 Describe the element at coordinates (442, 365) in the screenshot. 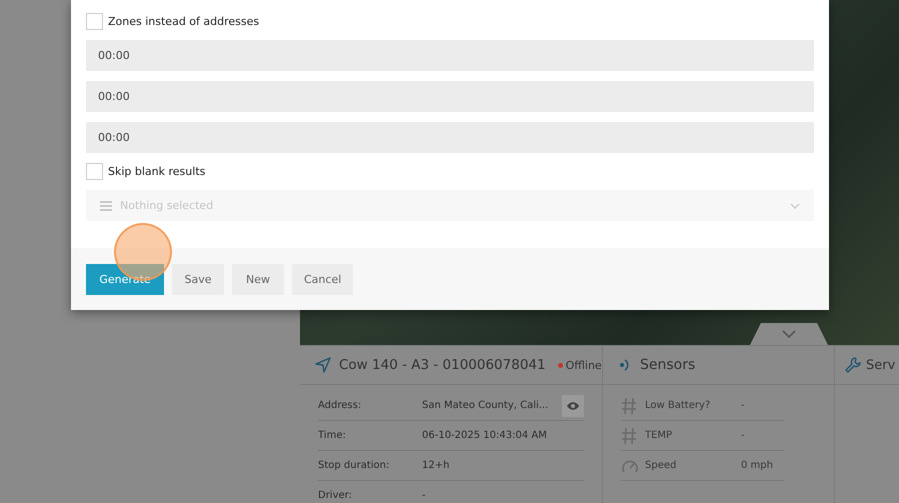

I see `unit-title: Cow 140 - A3 - 010006078041` at that location.